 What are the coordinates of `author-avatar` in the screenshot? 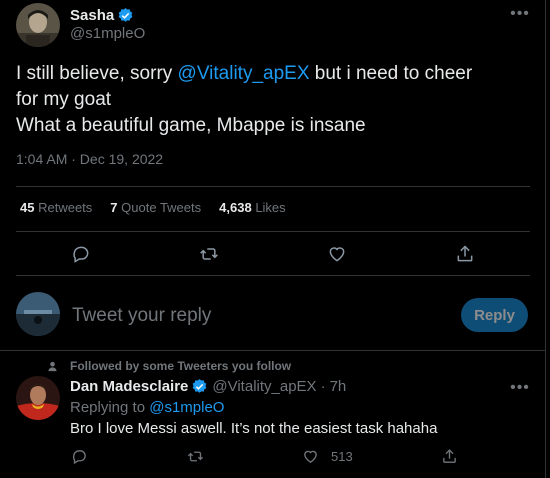 It's located at (38, 25).